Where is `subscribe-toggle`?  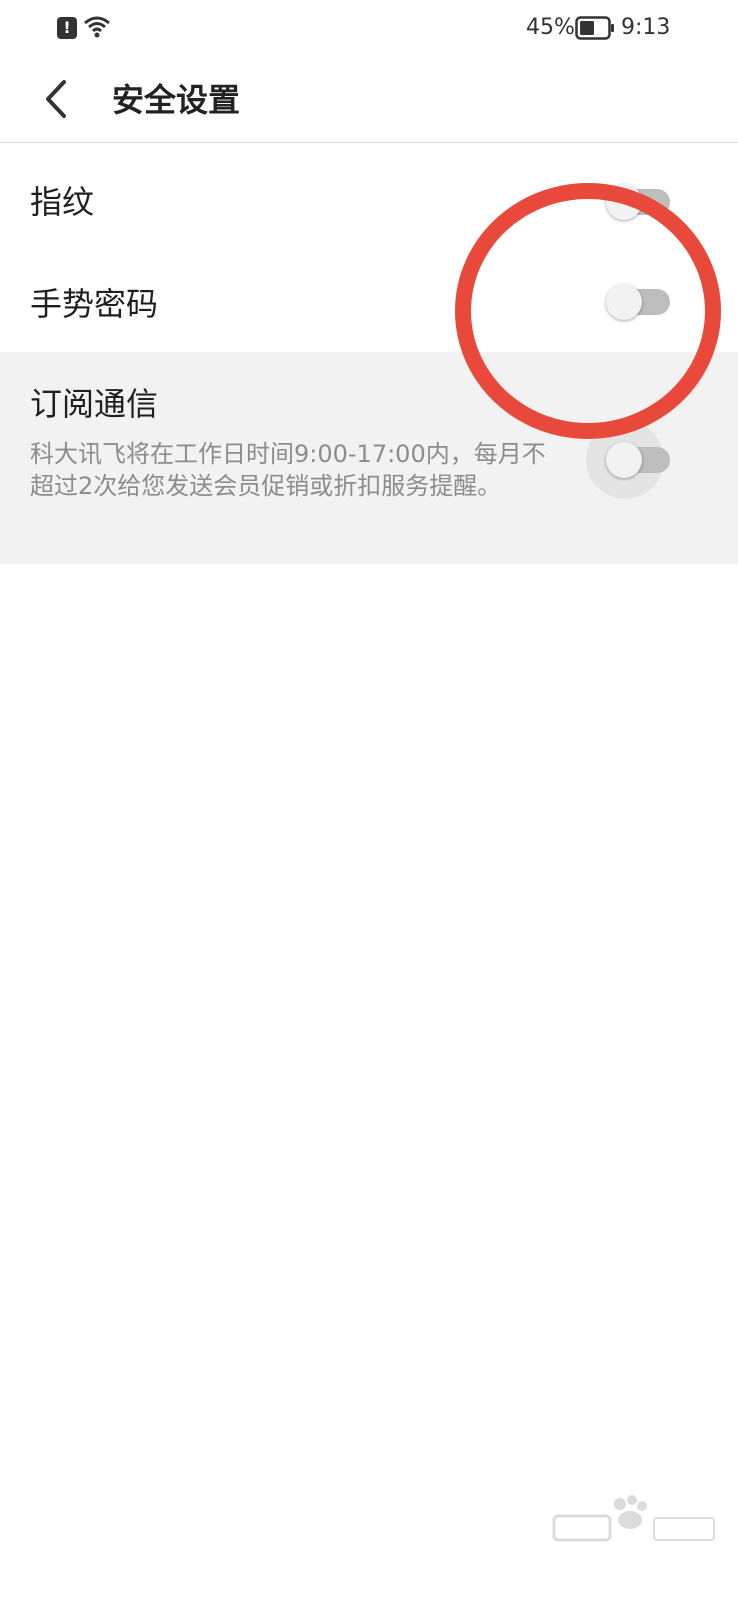
subscribe-toggle is located at coordinates (638, 460).